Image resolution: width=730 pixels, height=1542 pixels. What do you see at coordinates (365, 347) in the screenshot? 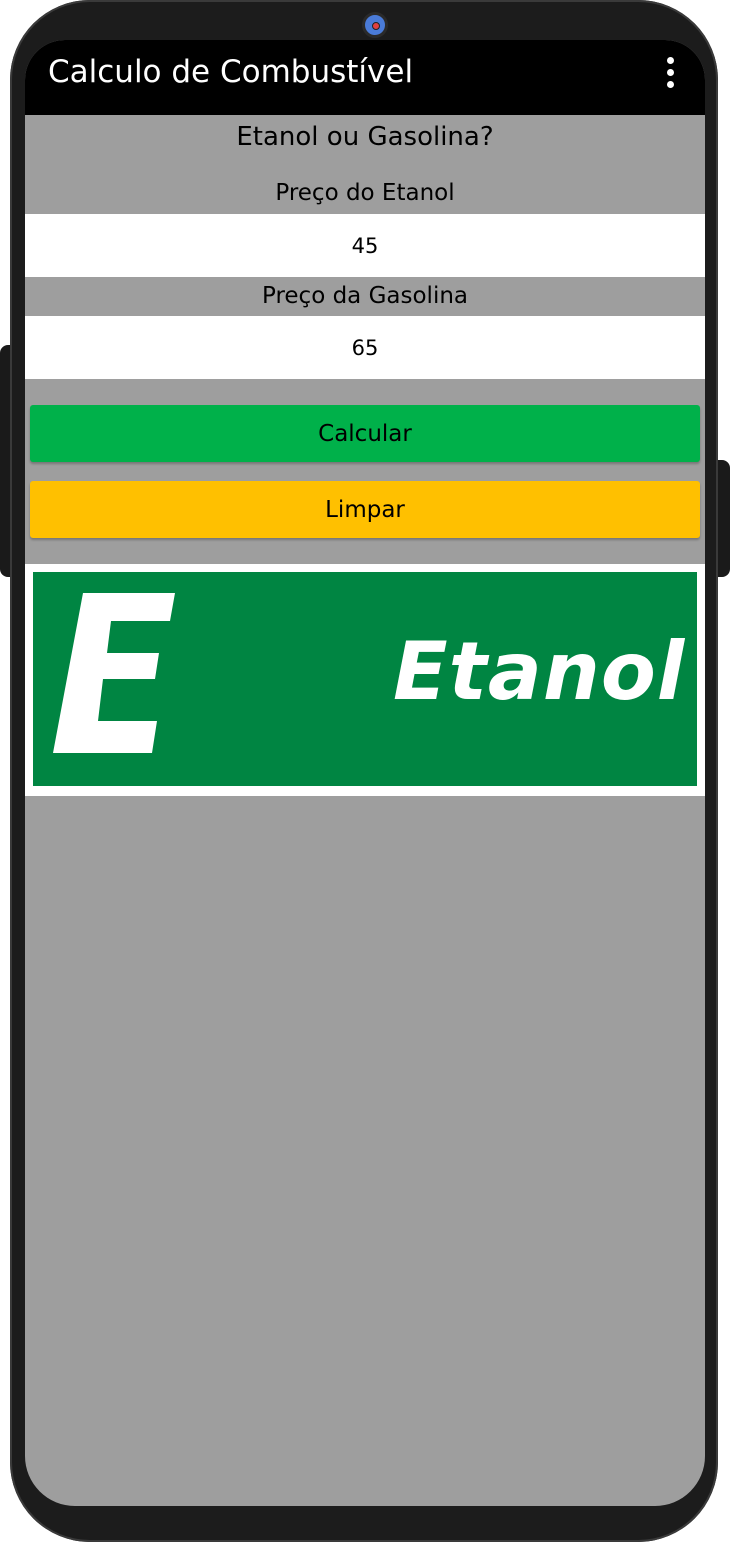
I see `gasolina-price-input` at bounding box center [365, 347].